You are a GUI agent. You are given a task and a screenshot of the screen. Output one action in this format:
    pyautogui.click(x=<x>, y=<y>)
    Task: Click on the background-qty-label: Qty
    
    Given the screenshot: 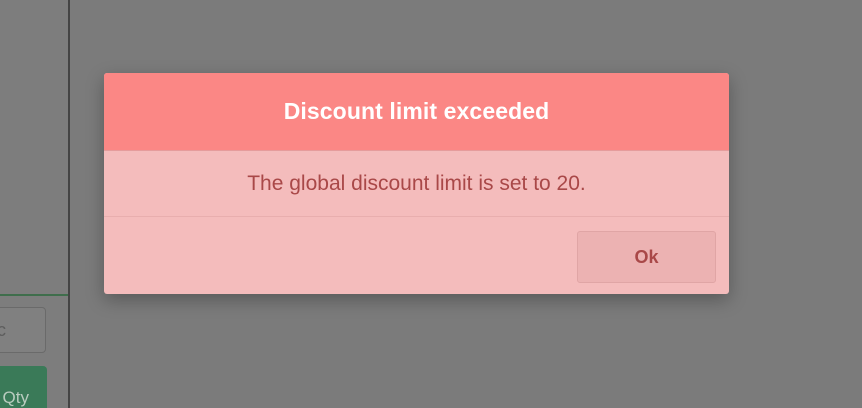 What is the action you would take?
    pyautogui.click(x=15, y=397)
    